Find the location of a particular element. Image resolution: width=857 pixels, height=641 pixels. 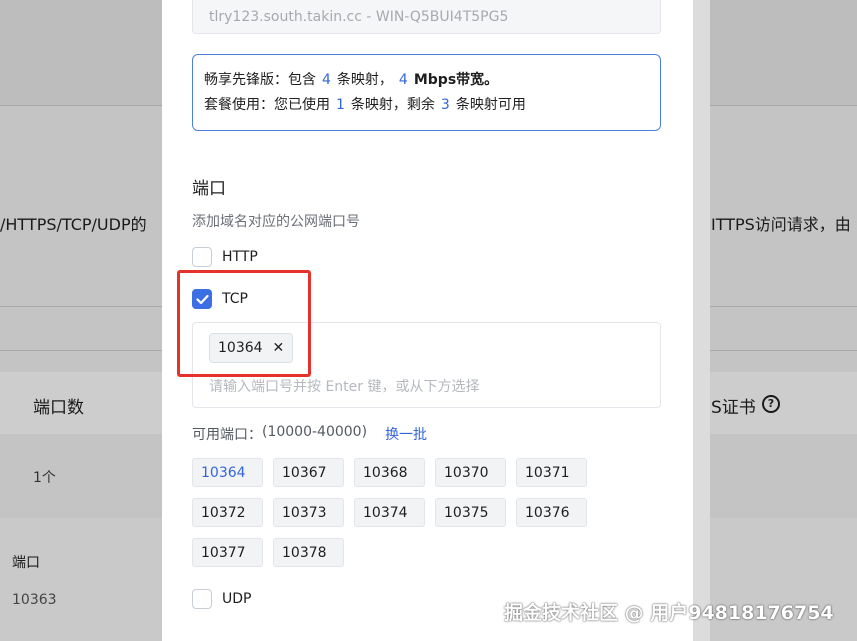

detail-port-label: 端口 is located at coordinates (26, 563).